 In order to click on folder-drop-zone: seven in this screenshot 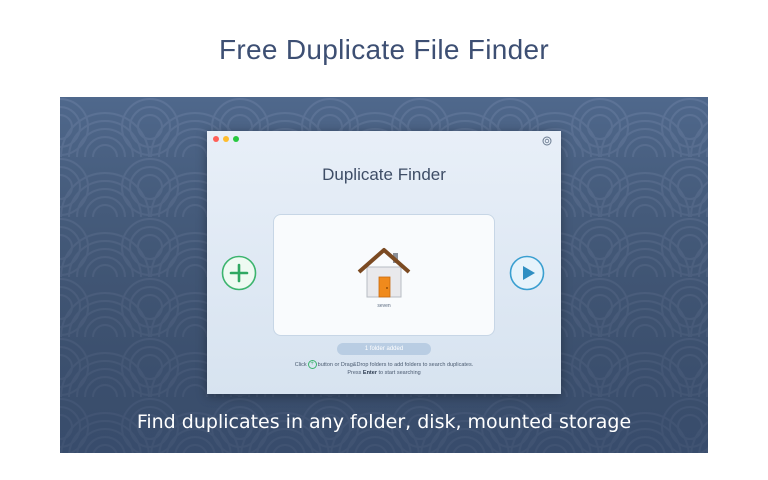, I will do `click(384, 275)`.